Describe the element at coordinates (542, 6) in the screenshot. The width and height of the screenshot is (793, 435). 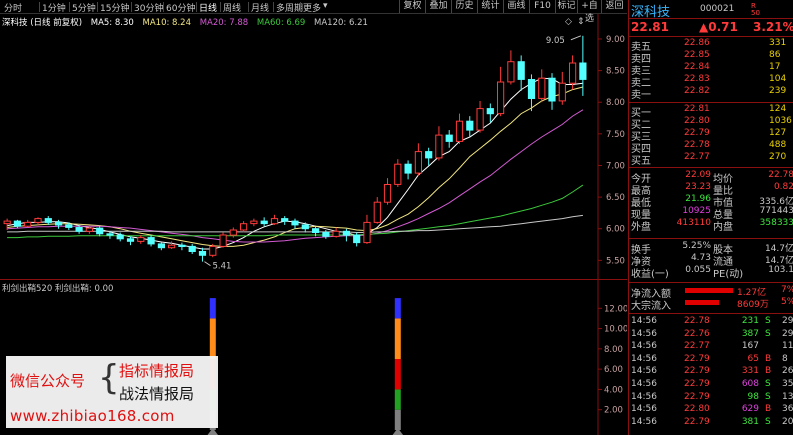
I see `toolbar-button-5: F10` at that location.